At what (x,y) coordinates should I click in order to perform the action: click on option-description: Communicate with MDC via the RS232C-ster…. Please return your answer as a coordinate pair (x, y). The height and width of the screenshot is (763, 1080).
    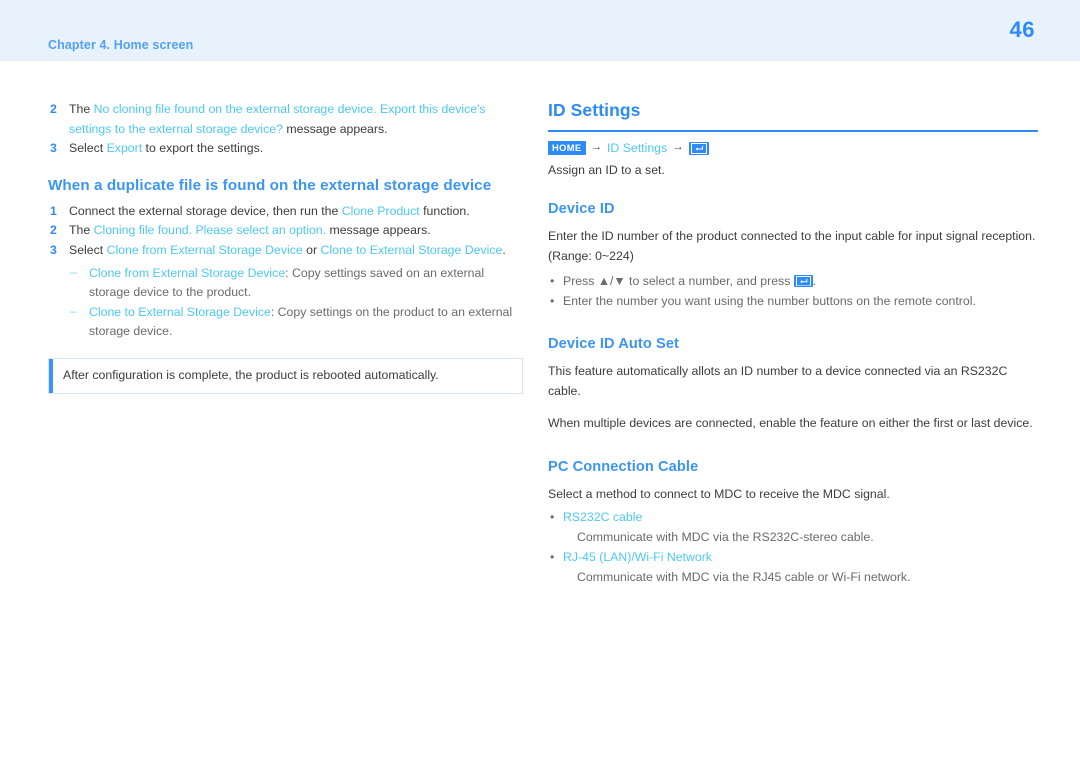
    Looking at the image, I should click on (725, 536).